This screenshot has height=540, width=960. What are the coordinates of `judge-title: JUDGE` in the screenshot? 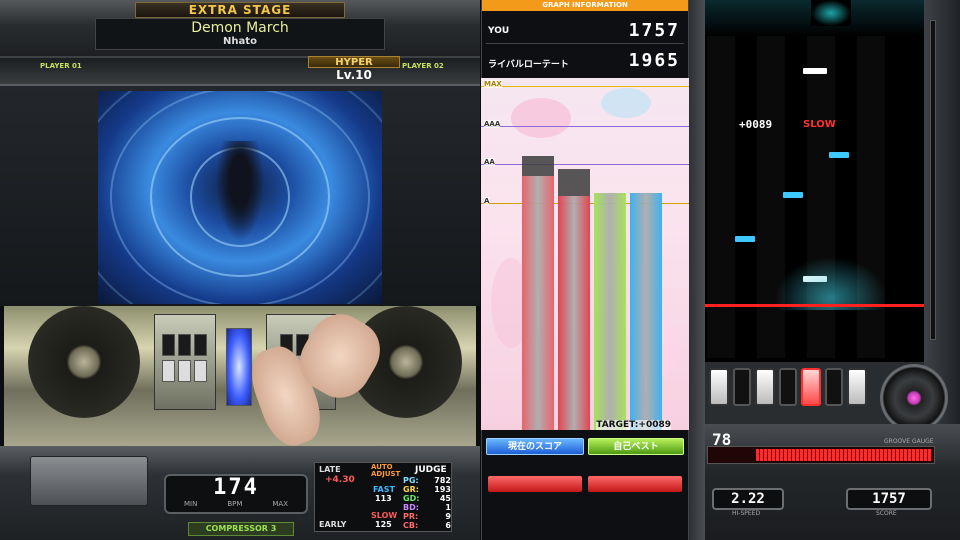 It's located at (431, 470).